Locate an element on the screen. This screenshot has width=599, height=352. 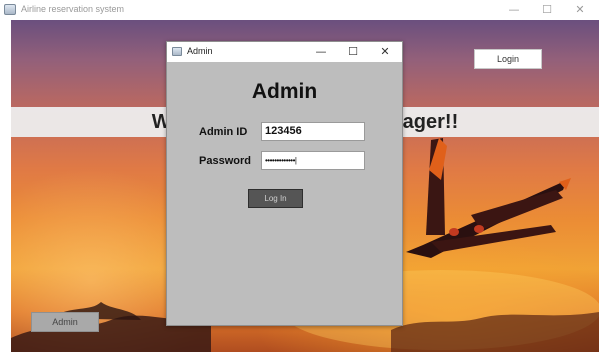
admin-id-field: 123456 is located at coordinates (313, 131).